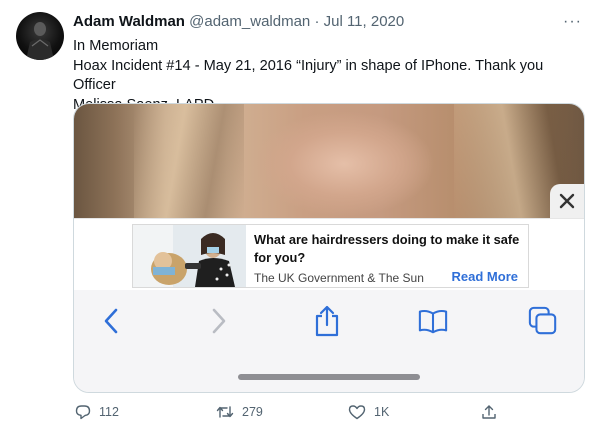 This screenshot has height=433, width=600. I want to click on like-button: 1K, so click(368, 412).